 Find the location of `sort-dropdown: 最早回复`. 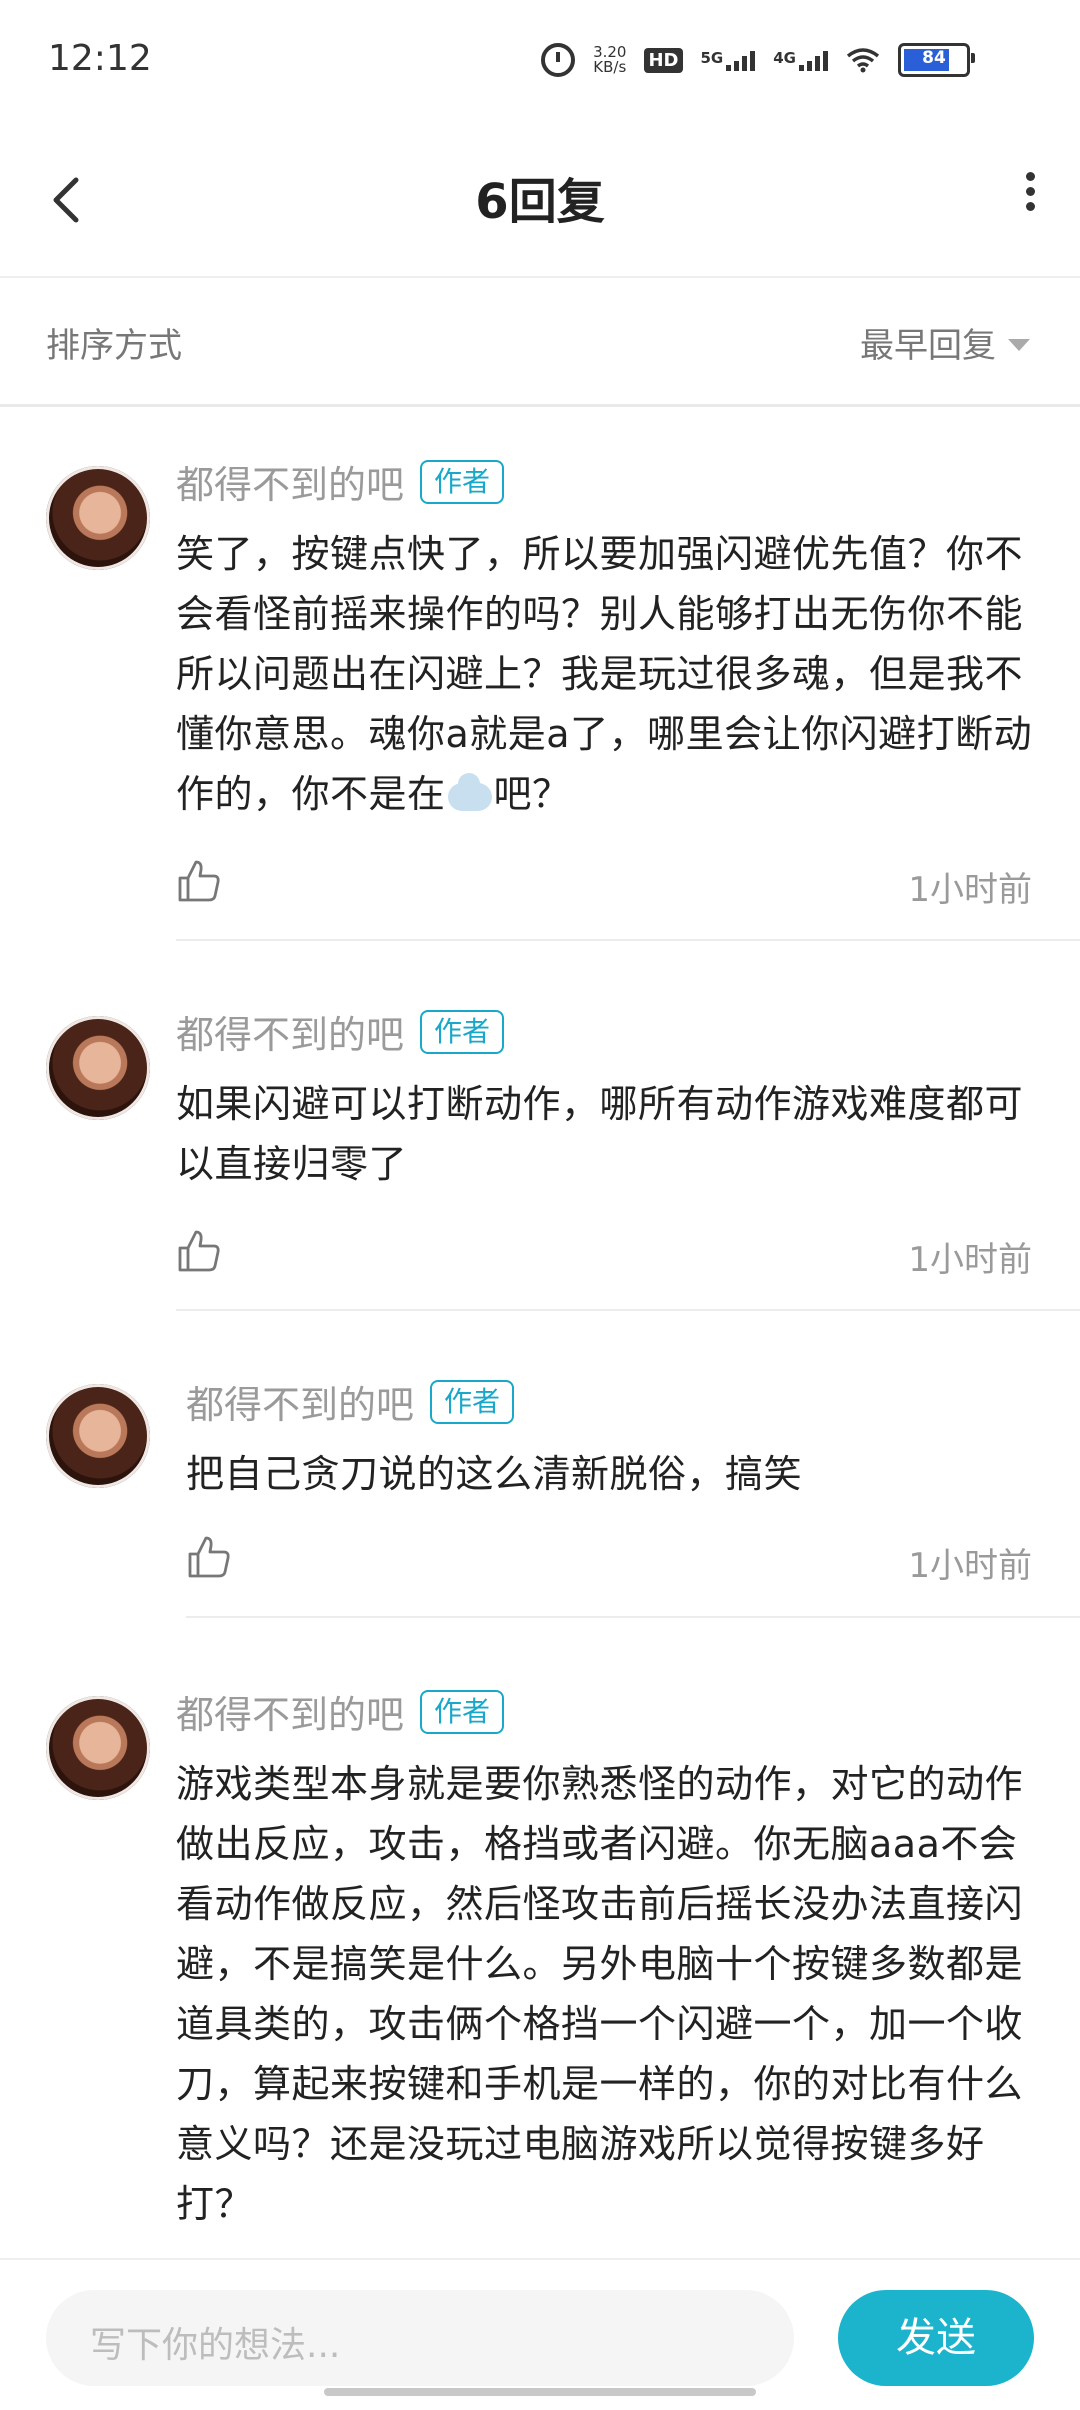

sort-dropdown: 最早回复 is located at coordinates (945, 342).